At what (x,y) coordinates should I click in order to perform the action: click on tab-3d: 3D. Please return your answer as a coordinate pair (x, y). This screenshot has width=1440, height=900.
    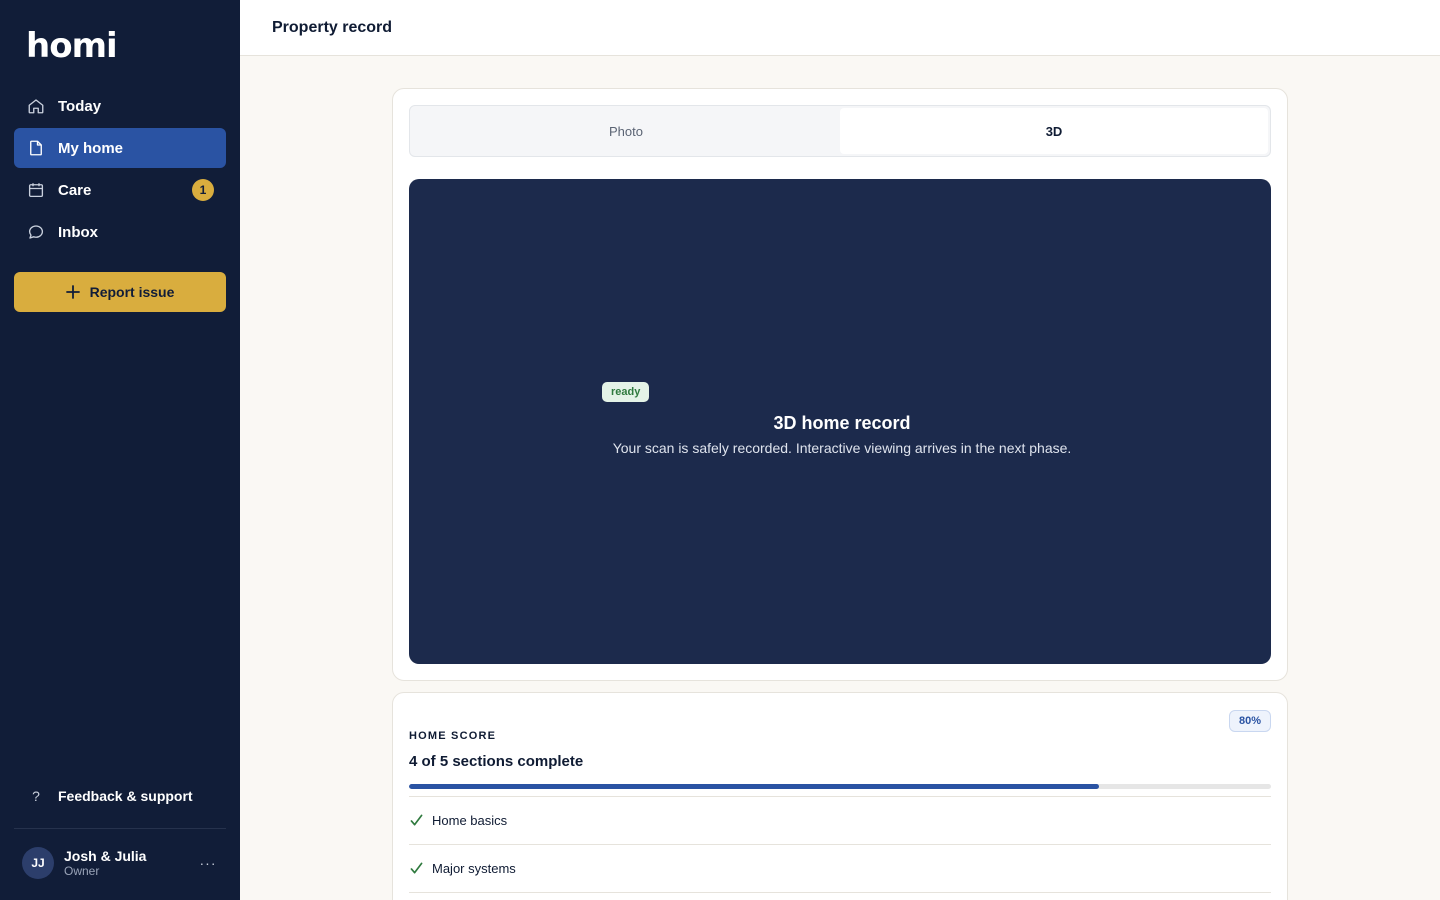
    Looking at the image, I should click on (1054, 131).